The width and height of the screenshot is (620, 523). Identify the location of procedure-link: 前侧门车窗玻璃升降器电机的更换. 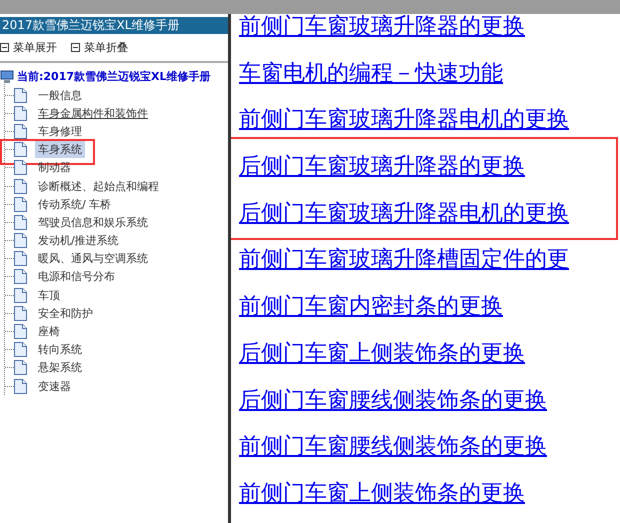
(429, 120).